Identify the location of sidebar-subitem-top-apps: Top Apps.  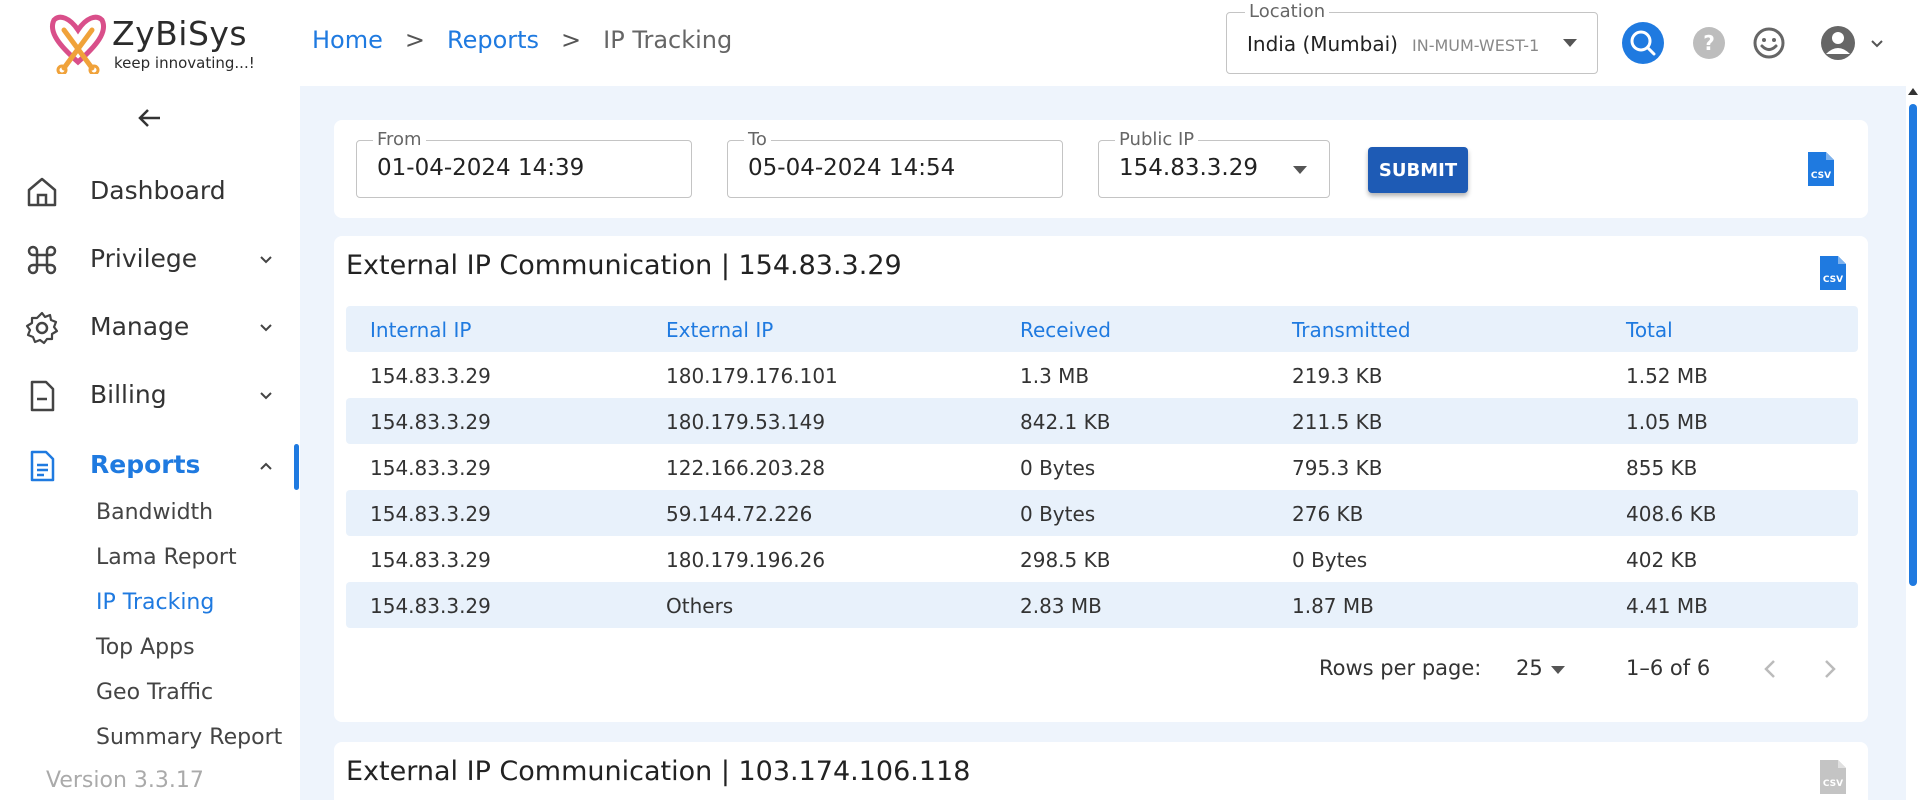
(145, 647).